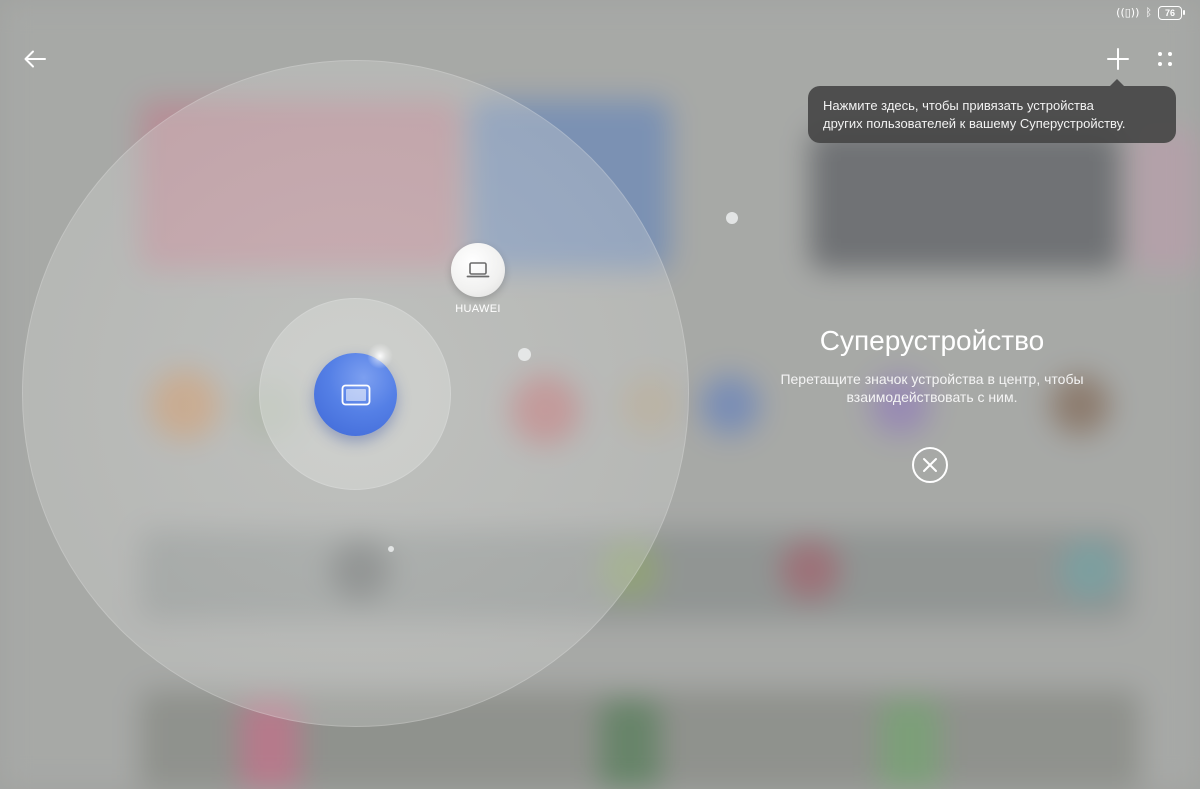 This screenshot has width=1200, height=789. I want to click on close-button, so click(930, 465).